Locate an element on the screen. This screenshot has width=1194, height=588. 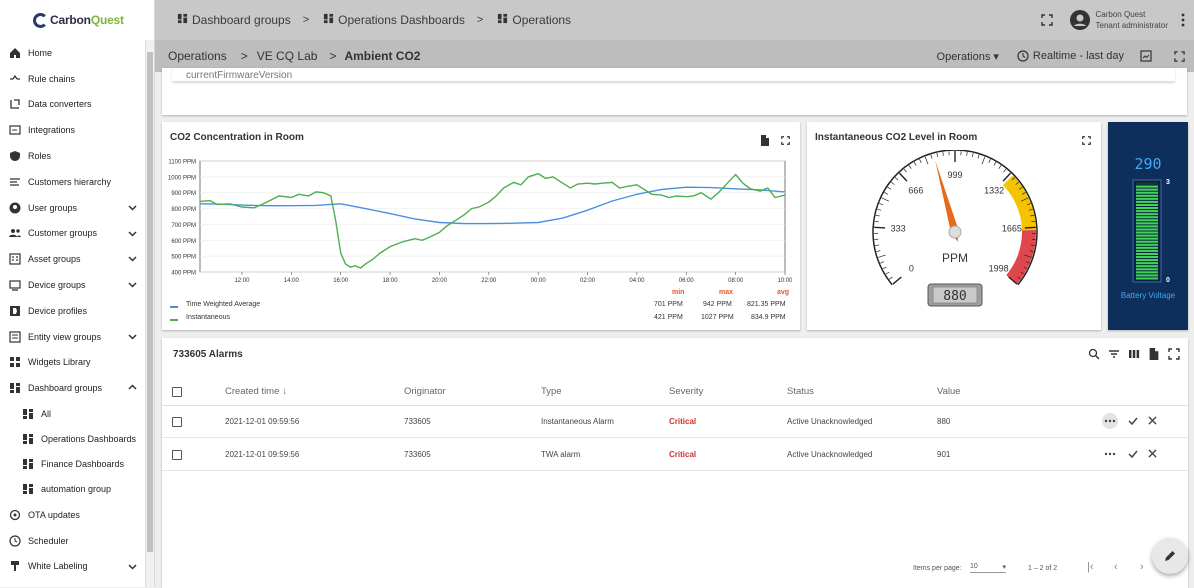
sidebar-item-finance-dashboards: Finance Dashboards is located at coordinates (72, 464).